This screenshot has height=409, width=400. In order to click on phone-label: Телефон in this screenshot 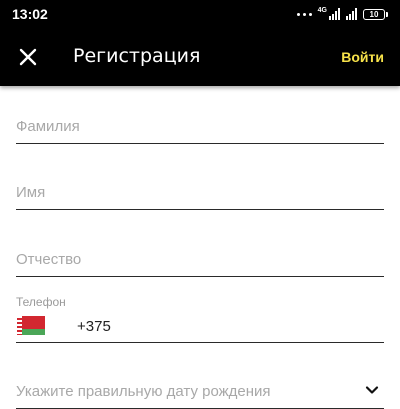, I will do `click(41, 302)`.